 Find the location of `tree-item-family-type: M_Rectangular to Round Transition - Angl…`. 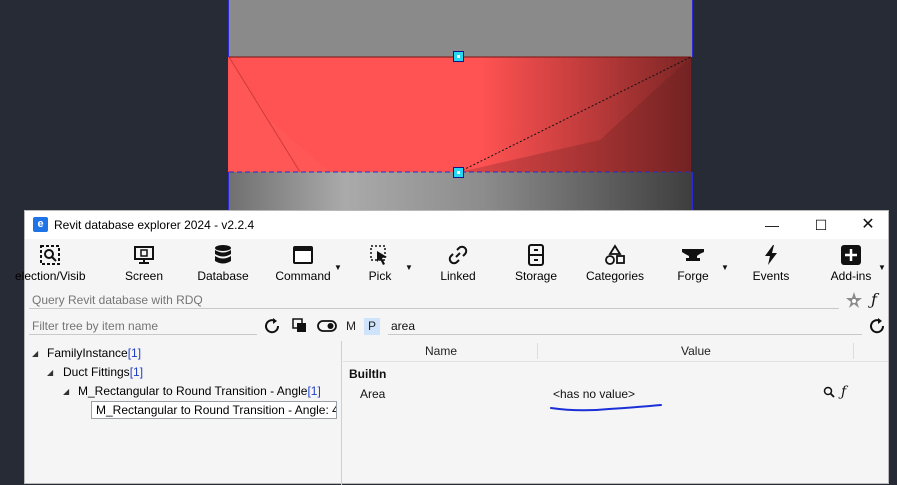

tree-item-family-type: M_Rectangular to Round Transition - Angl… is located at coordinates (199, 391).